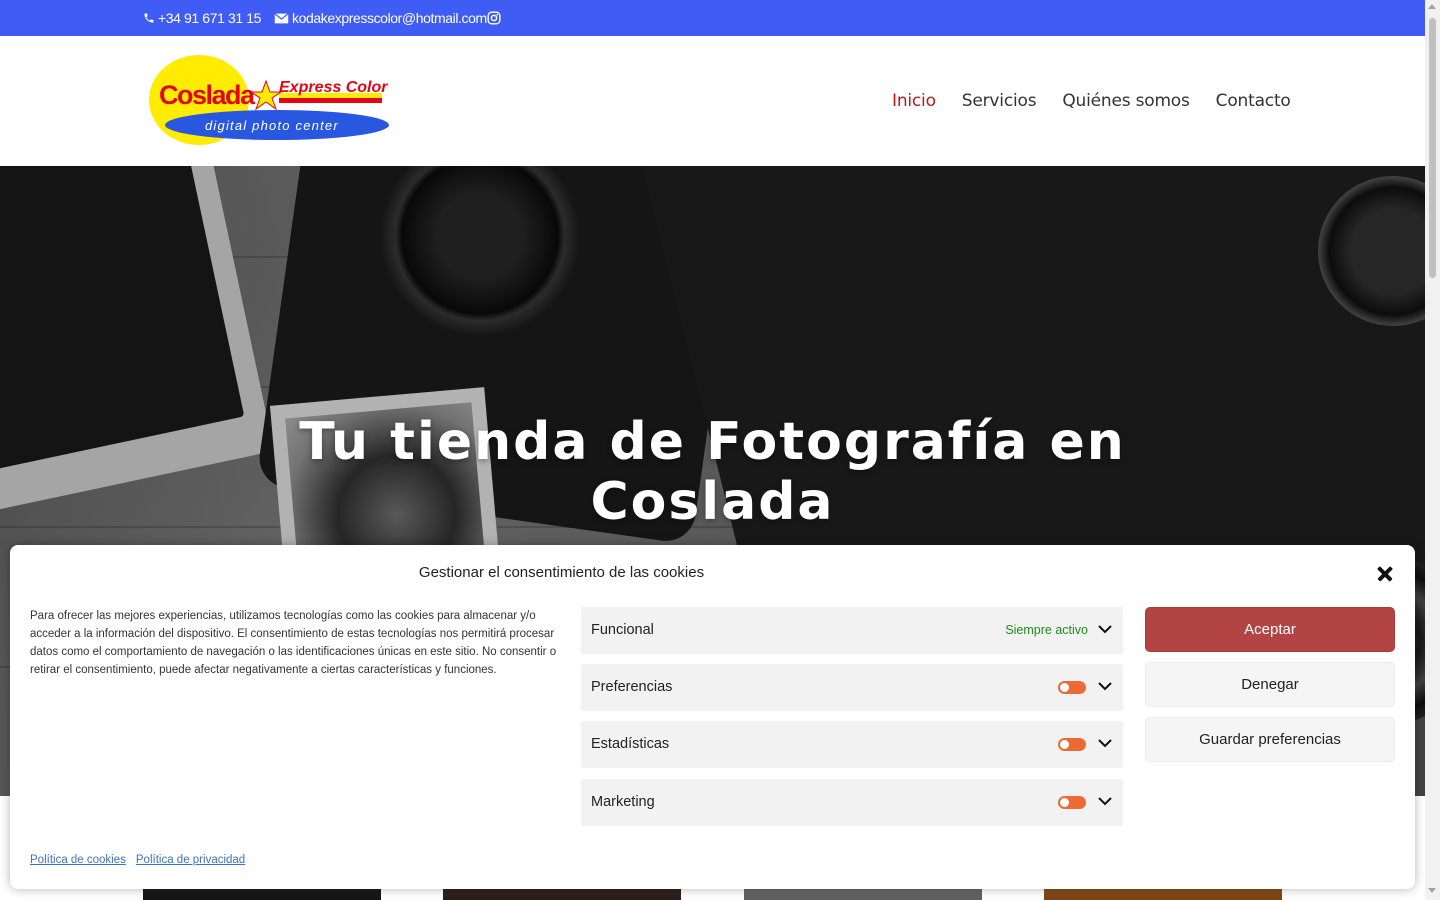 This screenshot has height=900, width=1440. What do you see at coordinates (999, 101) in the screenshot?
I see `nav-item-servicios: Servicios` at bounding box center [999, 101].